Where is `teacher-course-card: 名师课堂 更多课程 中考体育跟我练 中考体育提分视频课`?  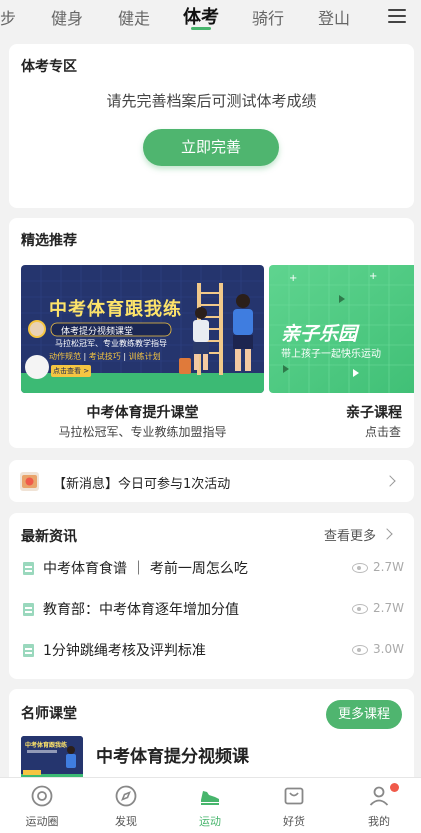
teacher-course-card: 名师课堂 更多课程 中考体育跟我练 中考体育提分视频课 is located at coordinates (211, 739).